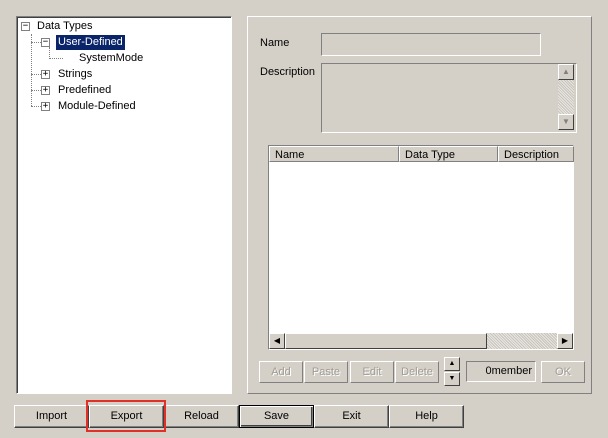 The width and height of the screenshot is (608, 438). What do you see at coordinates (65, 26) in the screenshot?
I see `tree-node-label: Data Types` at bounding box center [65, 26].